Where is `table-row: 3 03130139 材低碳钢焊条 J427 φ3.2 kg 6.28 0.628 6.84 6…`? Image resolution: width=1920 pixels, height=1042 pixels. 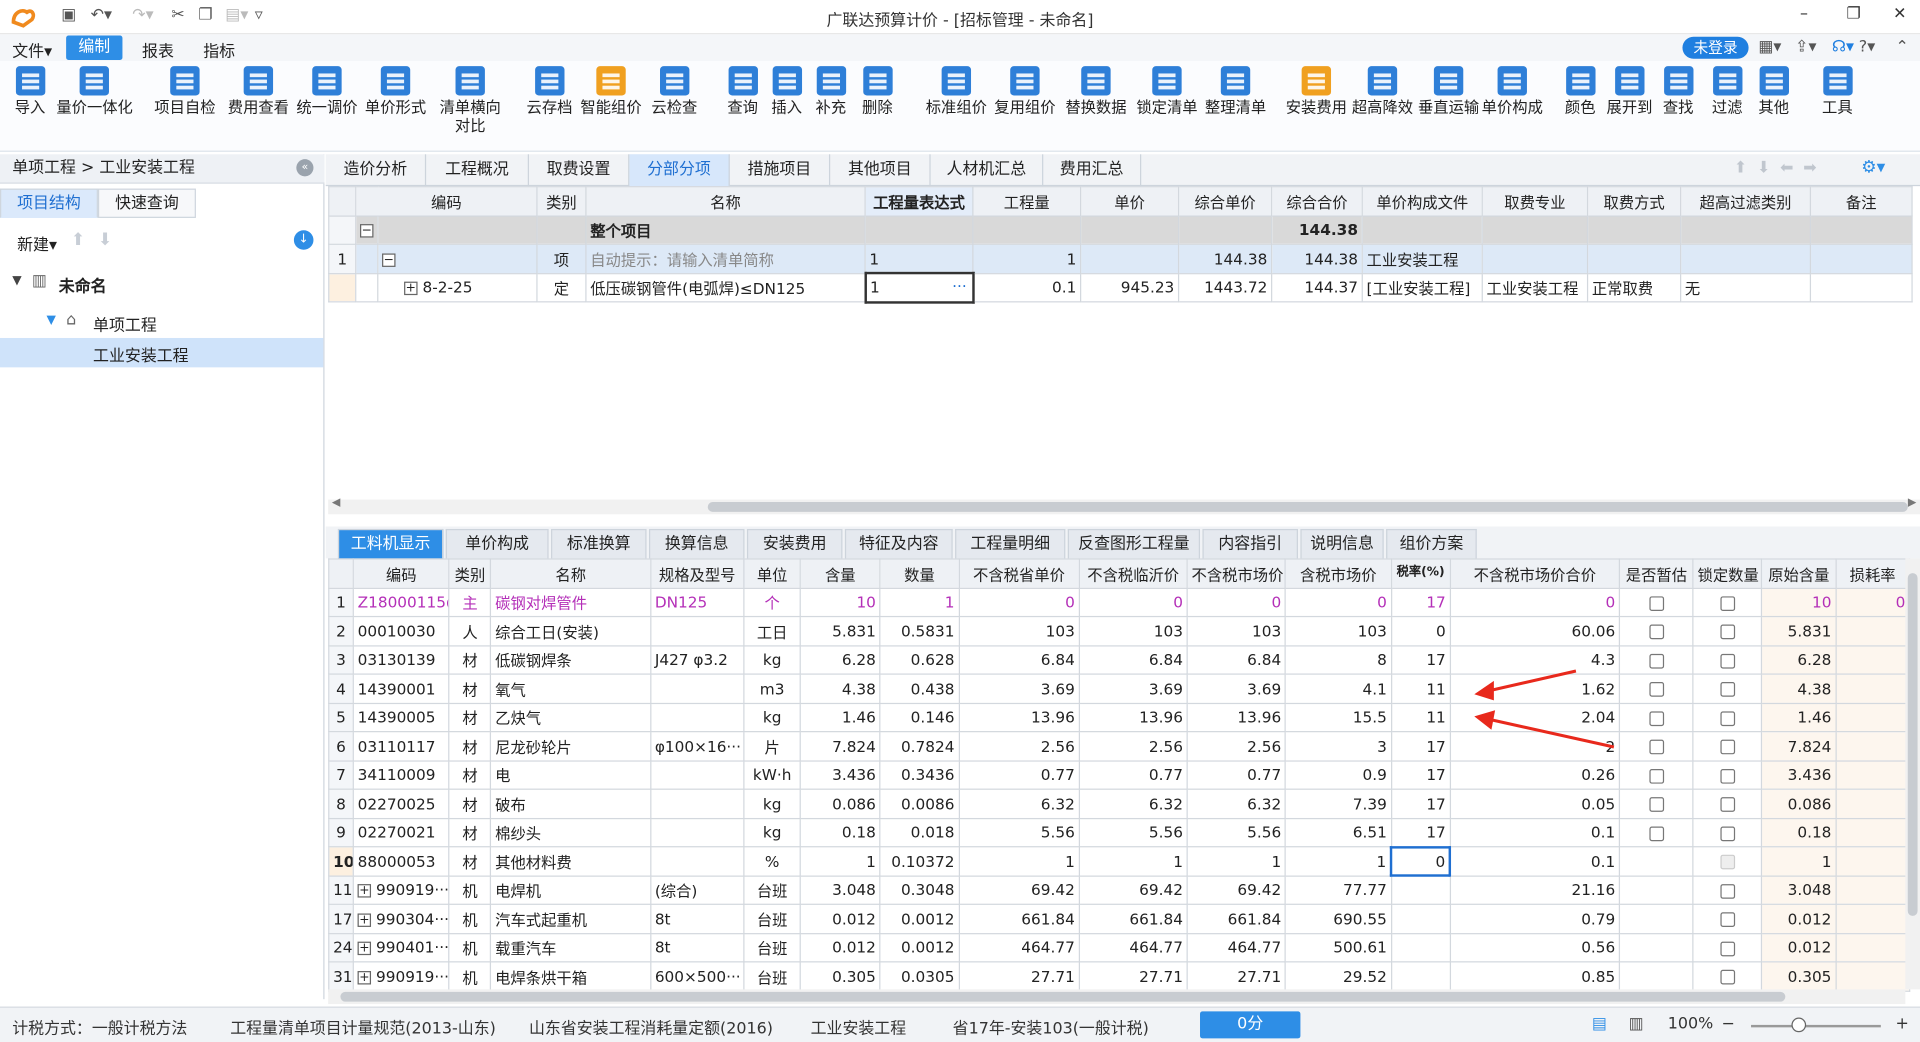 table-row: 3 03130139 材低碳钢焊条 J427 φ3.2 kg 6.28 0.628 6.84 6… is located at coordinates (1119, 659).